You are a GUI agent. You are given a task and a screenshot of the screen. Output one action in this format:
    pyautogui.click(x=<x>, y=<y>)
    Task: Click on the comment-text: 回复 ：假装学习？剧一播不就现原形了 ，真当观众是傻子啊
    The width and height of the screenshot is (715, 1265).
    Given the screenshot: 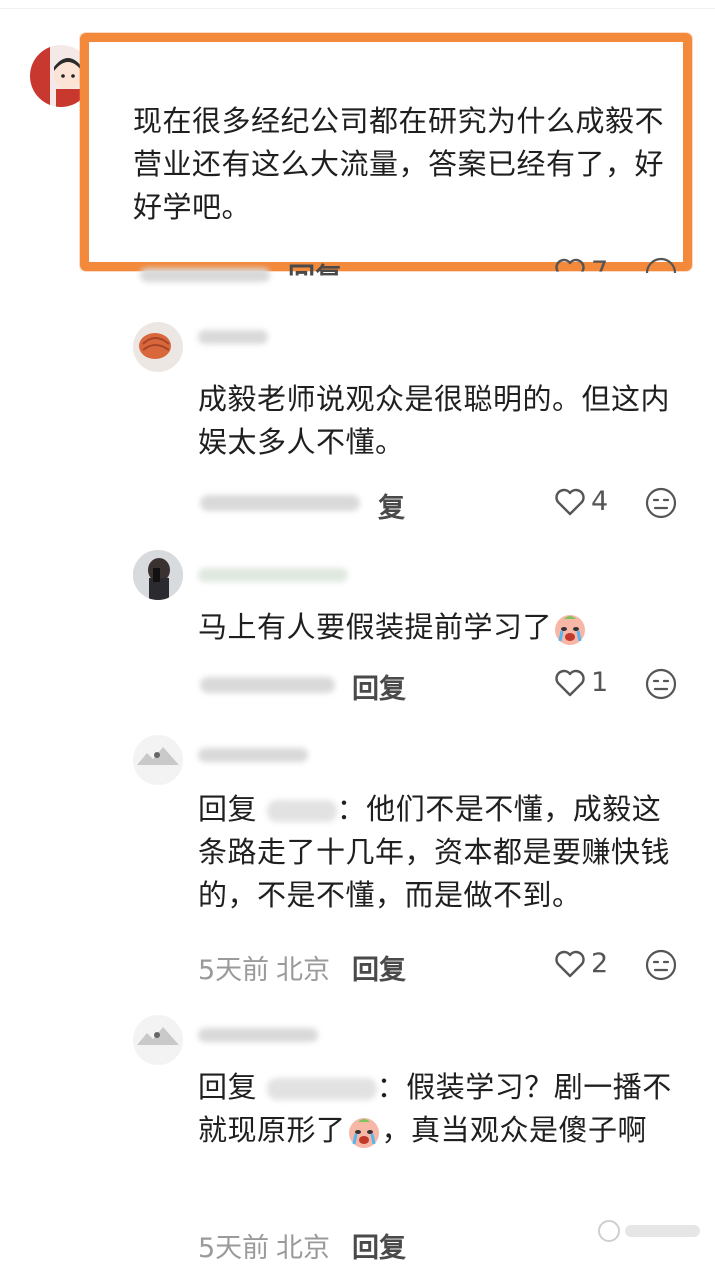 What is the action you would take?
    pyautogui.click(x=445, y=1109)
    